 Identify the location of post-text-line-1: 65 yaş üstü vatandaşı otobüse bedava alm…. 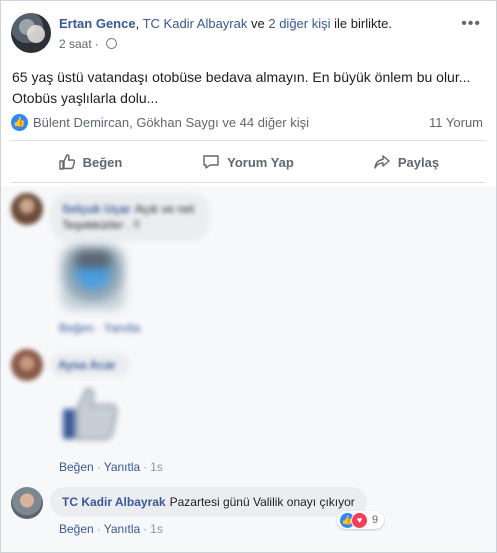
(241, 77).